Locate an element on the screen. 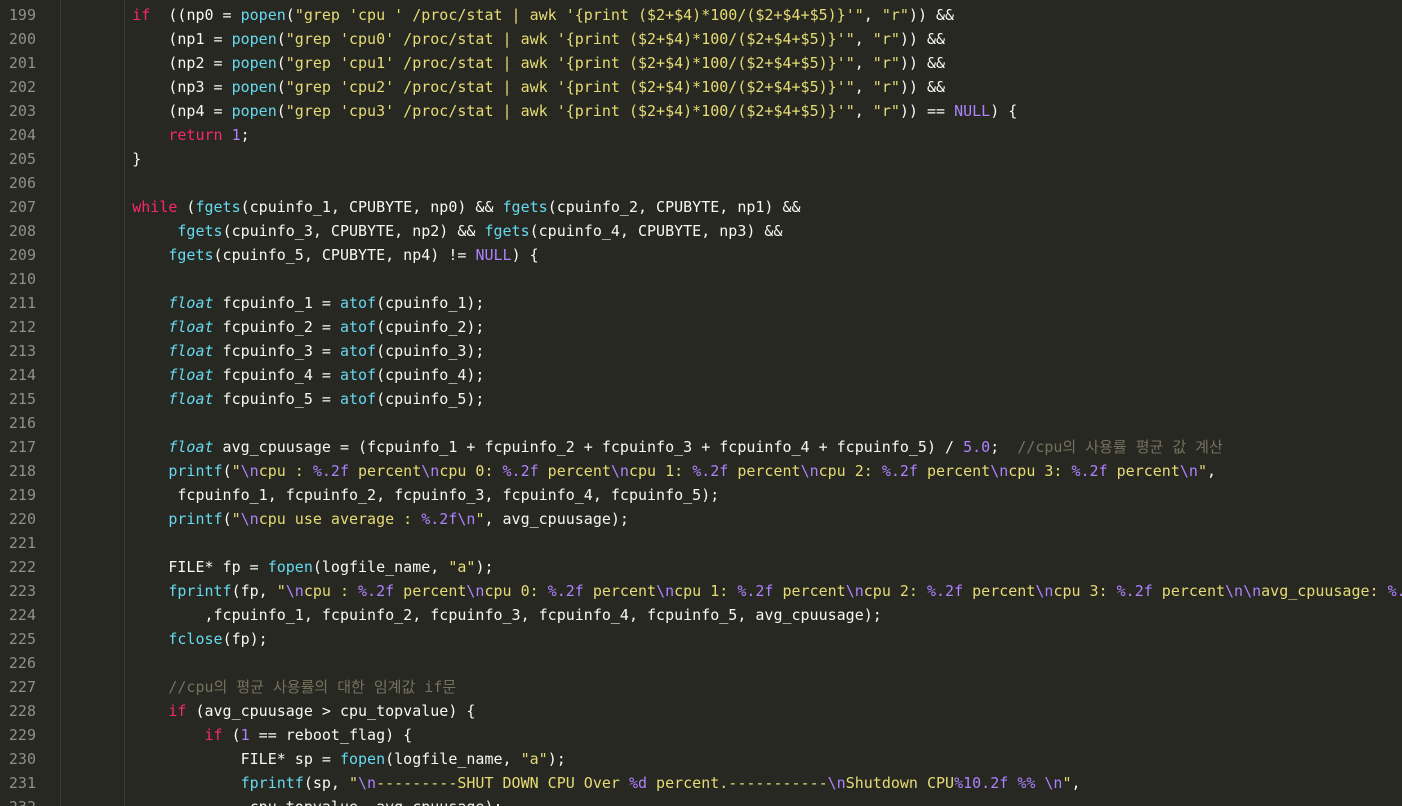 The image size is (1402, 806). code-token: printf is located at coordinates (195, 471).